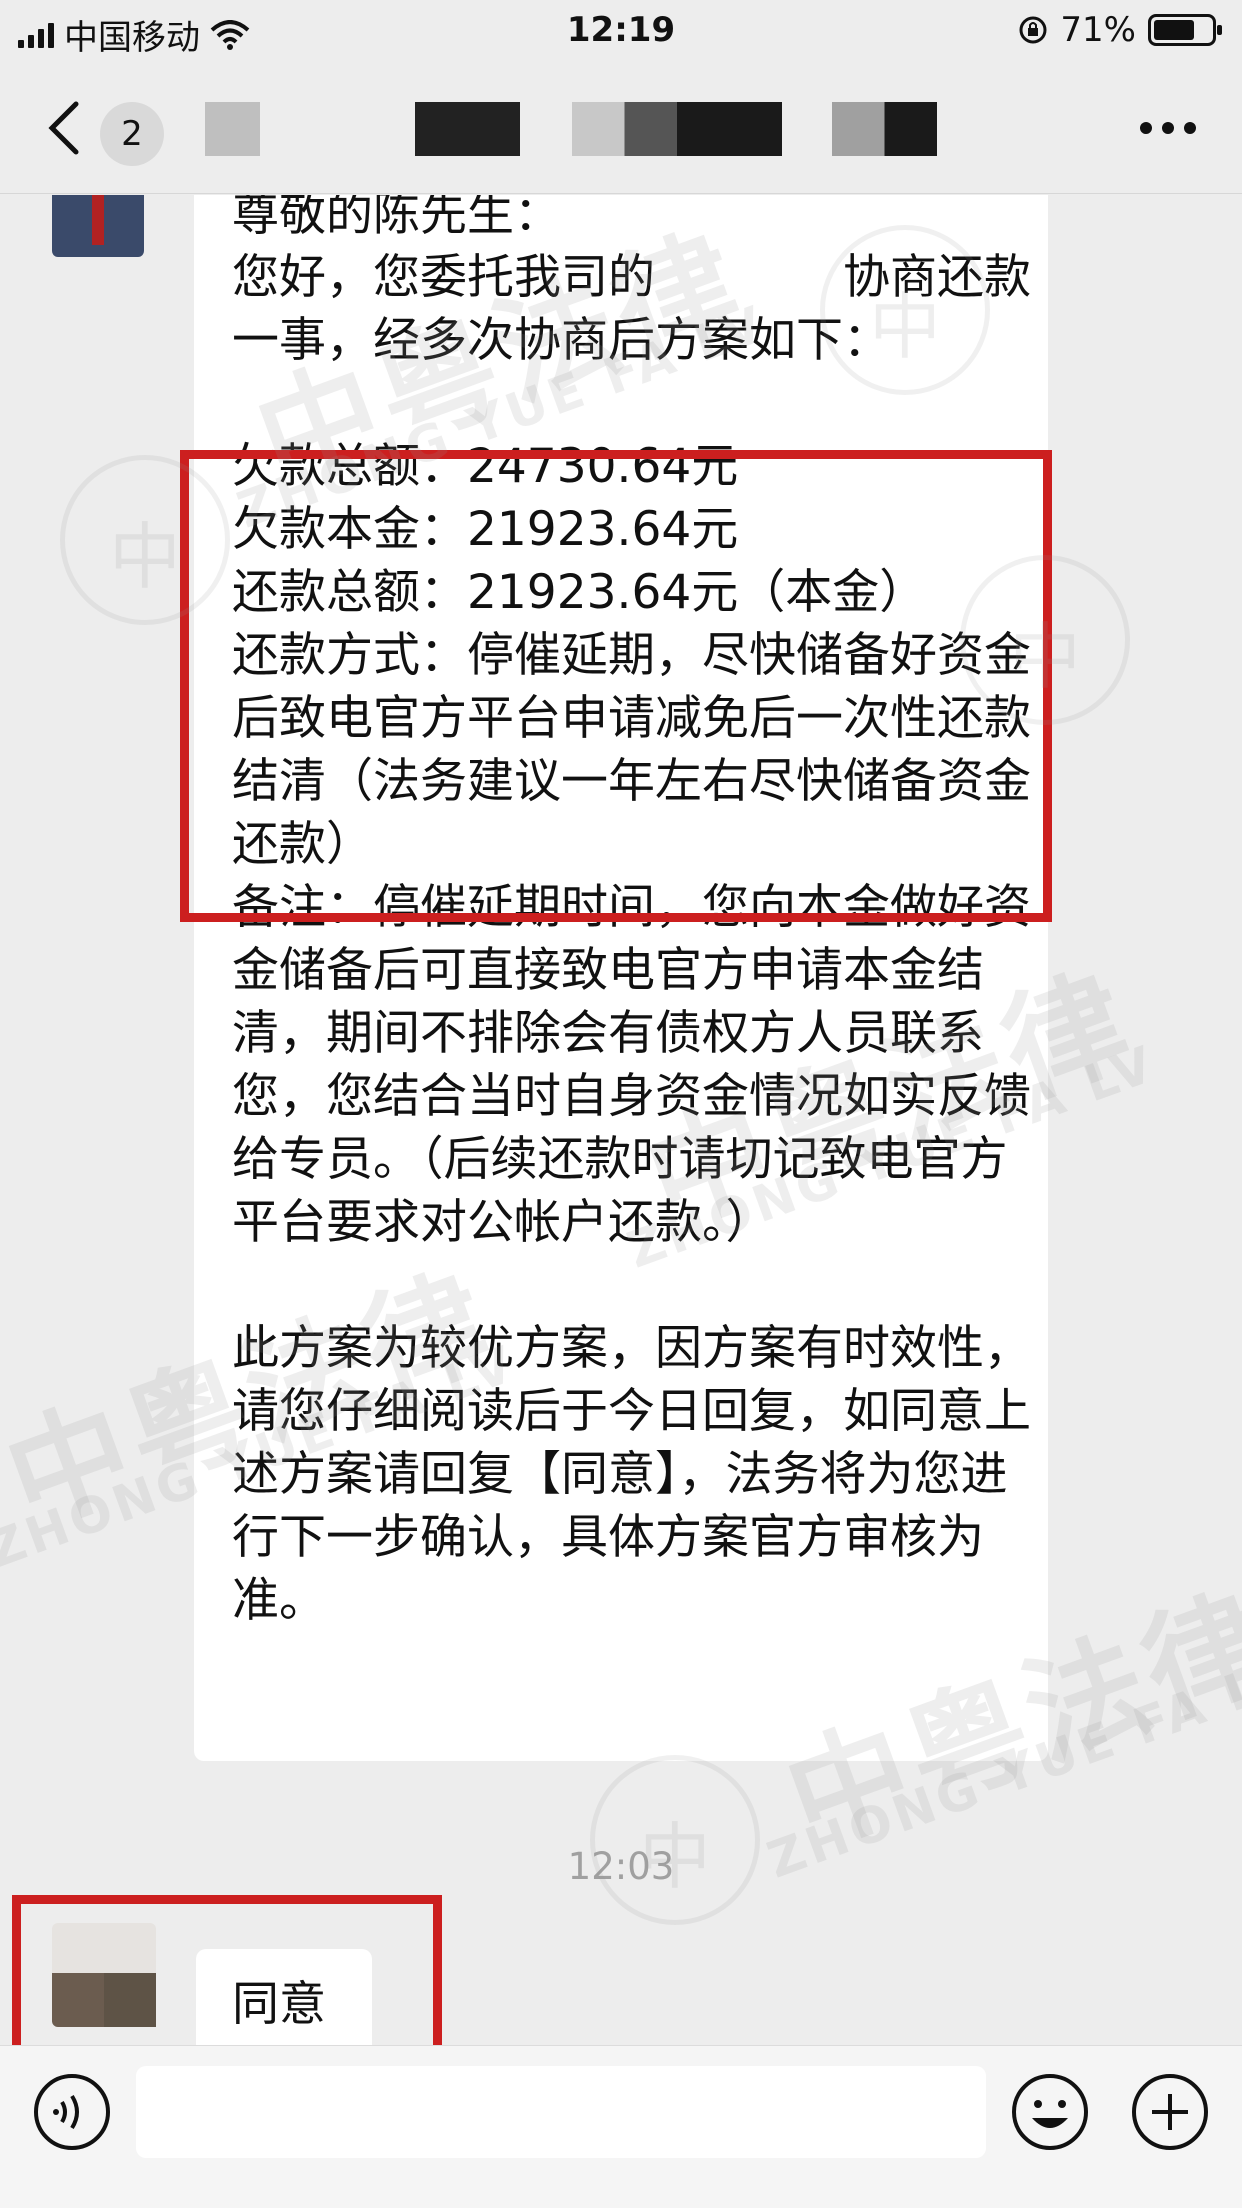 The height and width of the screenshot is (2208, 1242). What do you see at coordinates (1170, 2112) in the screenshot?
I see `plus-icon` at bounding box center [1170, 2112].